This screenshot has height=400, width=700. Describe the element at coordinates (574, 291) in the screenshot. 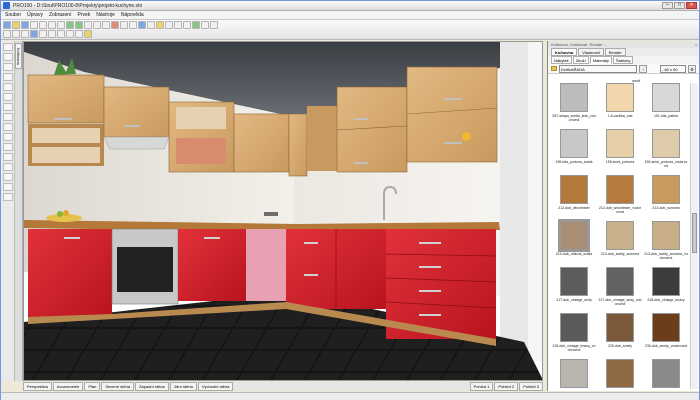

I see `material-swatch: 217-dub_vintage_sedy` at that location.